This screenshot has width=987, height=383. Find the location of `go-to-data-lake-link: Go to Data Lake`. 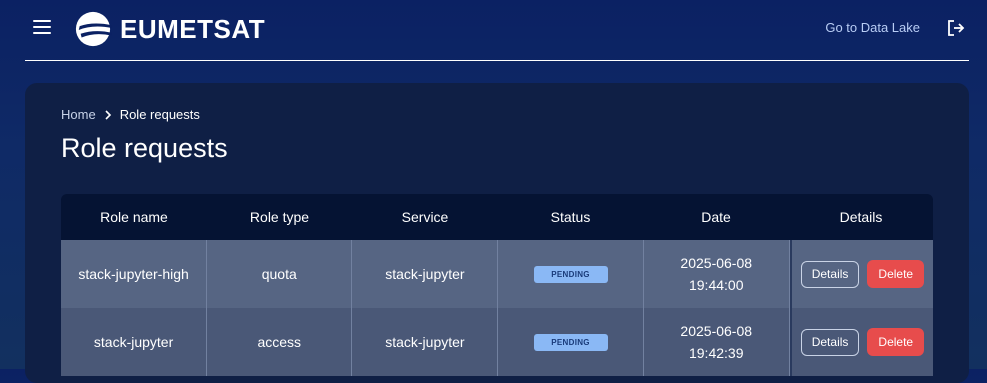

go-to-data-lake-link: Go to Data Lake is located at coordinates (872, 27).